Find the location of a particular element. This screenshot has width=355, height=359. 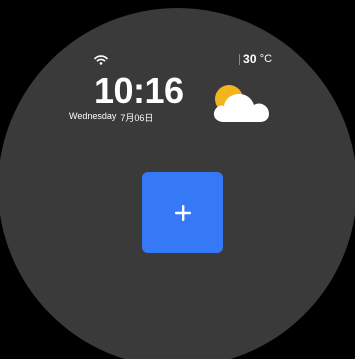

add-widget-button is located at coordinates (182, 212).